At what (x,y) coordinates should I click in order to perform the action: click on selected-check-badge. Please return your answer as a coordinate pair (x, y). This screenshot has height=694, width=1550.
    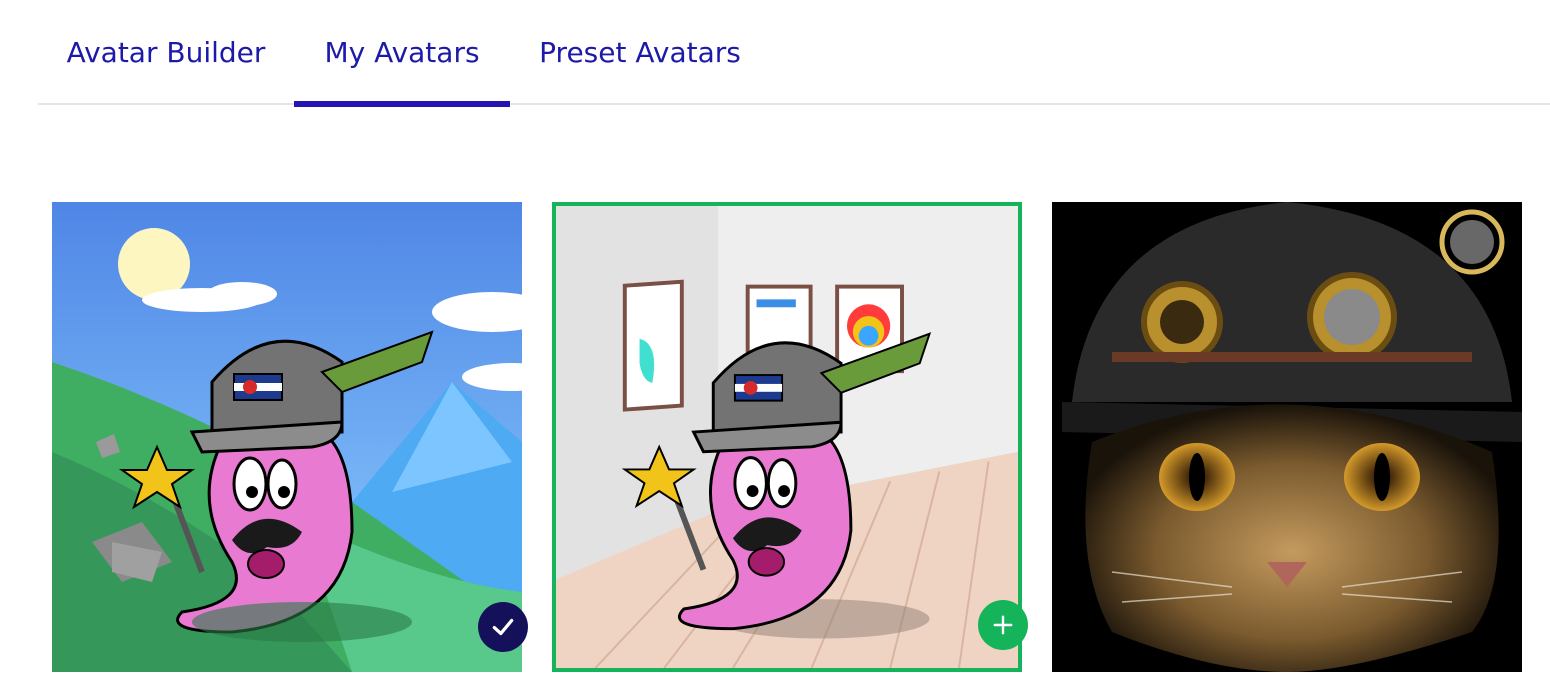
    Looking at the image, I should click on (503, 627).